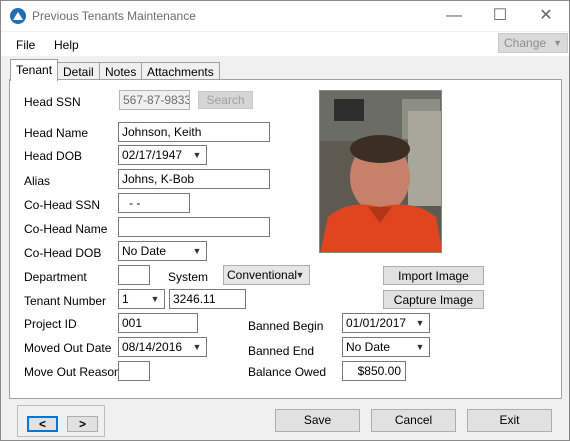 The image size is (570, 441). What do you see at coordinates (154, 203) in the screenshot?
I see `cohead-ssn-field: - -` at bounding box center [154, 203].